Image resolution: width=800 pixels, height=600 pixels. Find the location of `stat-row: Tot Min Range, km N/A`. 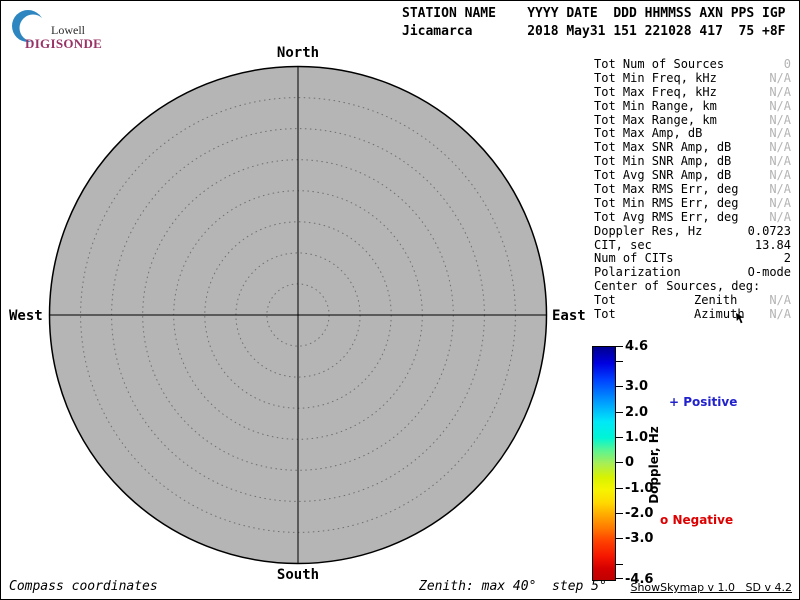

stat-row: Tot Min Range, km N/A is located at coordinates (693, 106).